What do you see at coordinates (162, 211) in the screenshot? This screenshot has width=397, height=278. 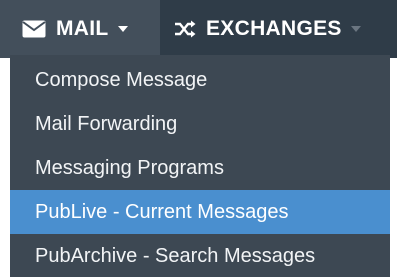 I see `menu-item-label: PubLive - Current Messages` at bounding box center [162, 211].